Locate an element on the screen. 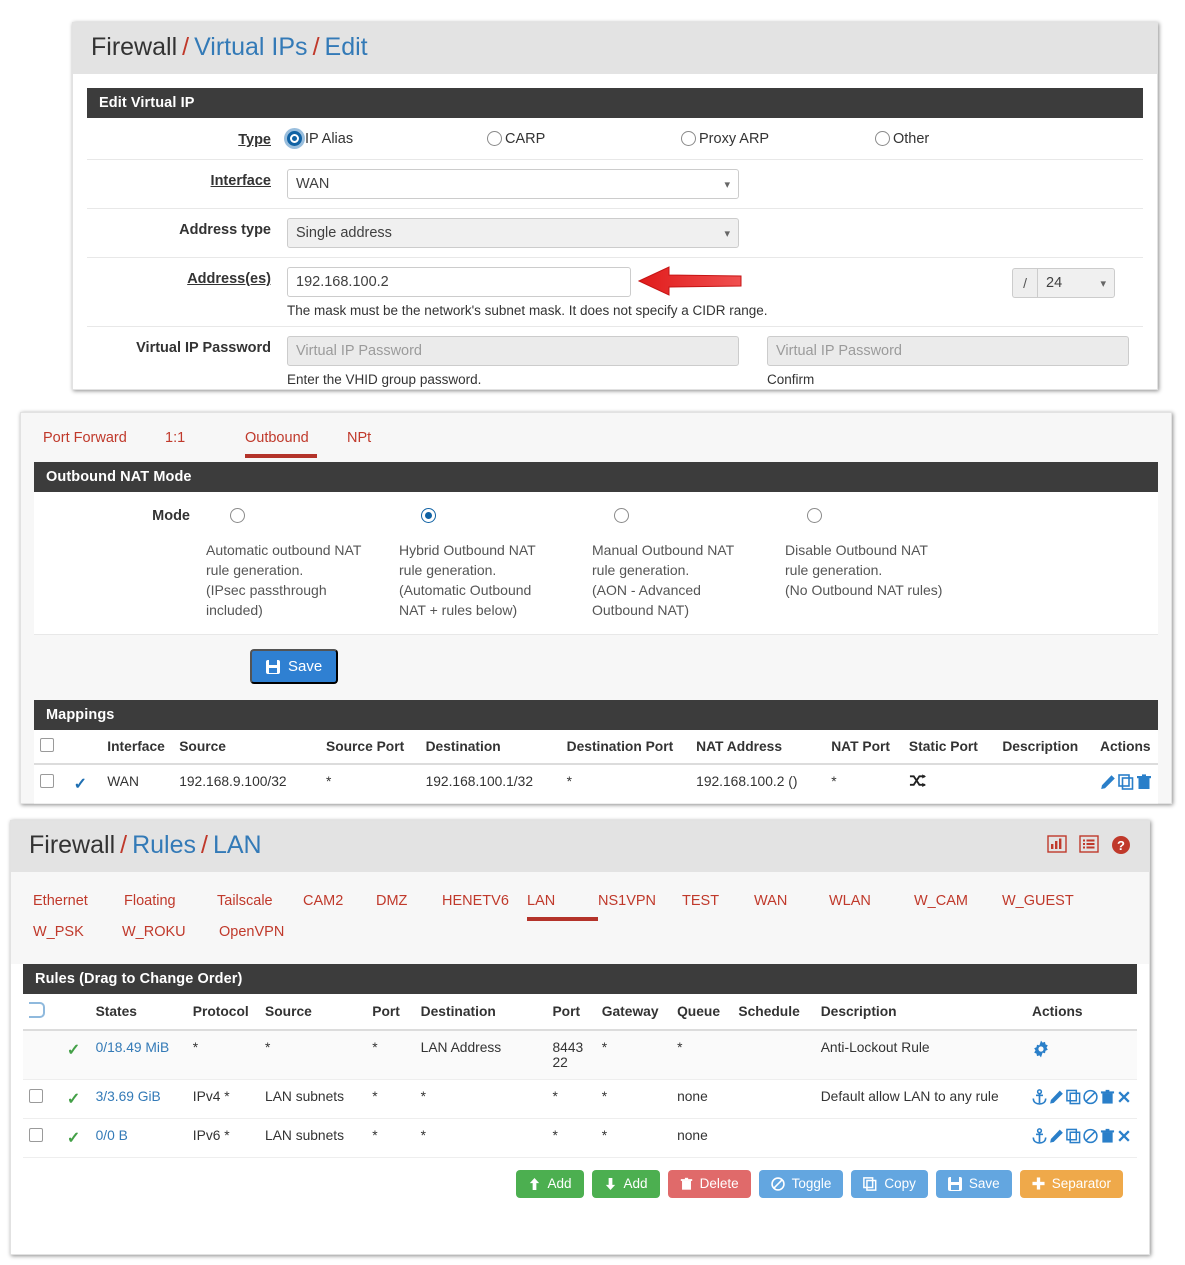  tab-w-guest: W_GUEST is located at coordinates (1038, 905).